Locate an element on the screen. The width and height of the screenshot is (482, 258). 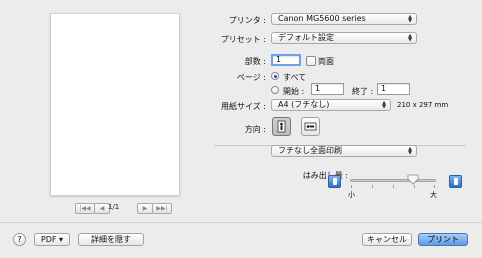
paper-size-value: A4 (フチなし) is located at coordinates (304, 104).